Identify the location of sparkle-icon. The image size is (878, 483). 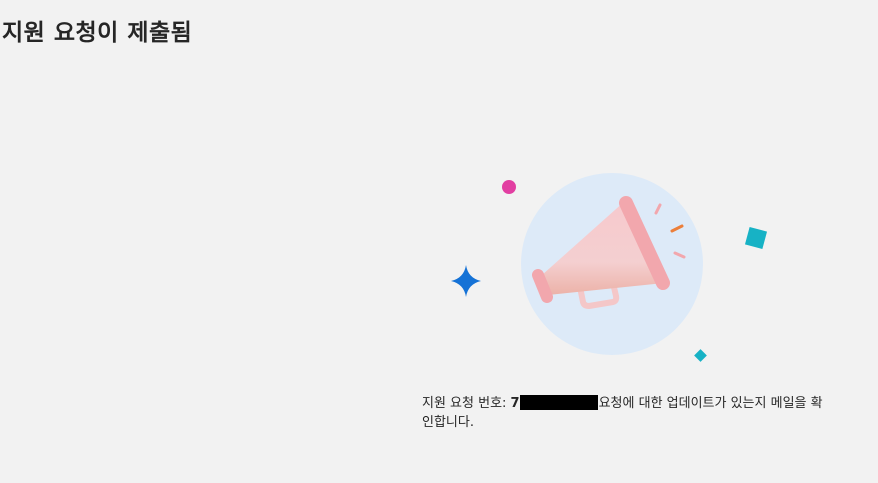
(466, 281).